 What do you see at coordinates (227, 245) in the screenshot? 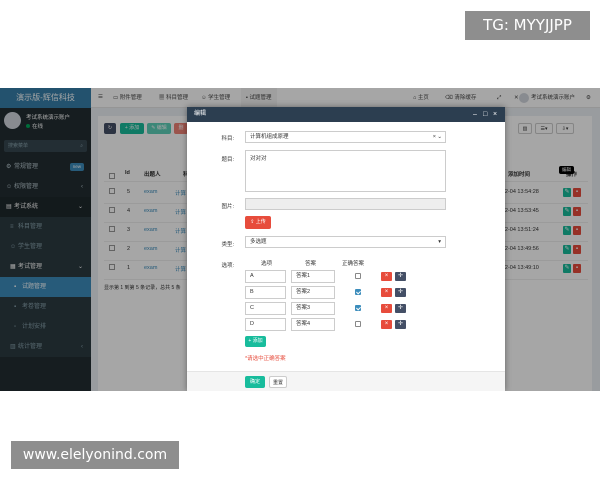
I see `type-label: 类型:` at bounding box center [227, 245].